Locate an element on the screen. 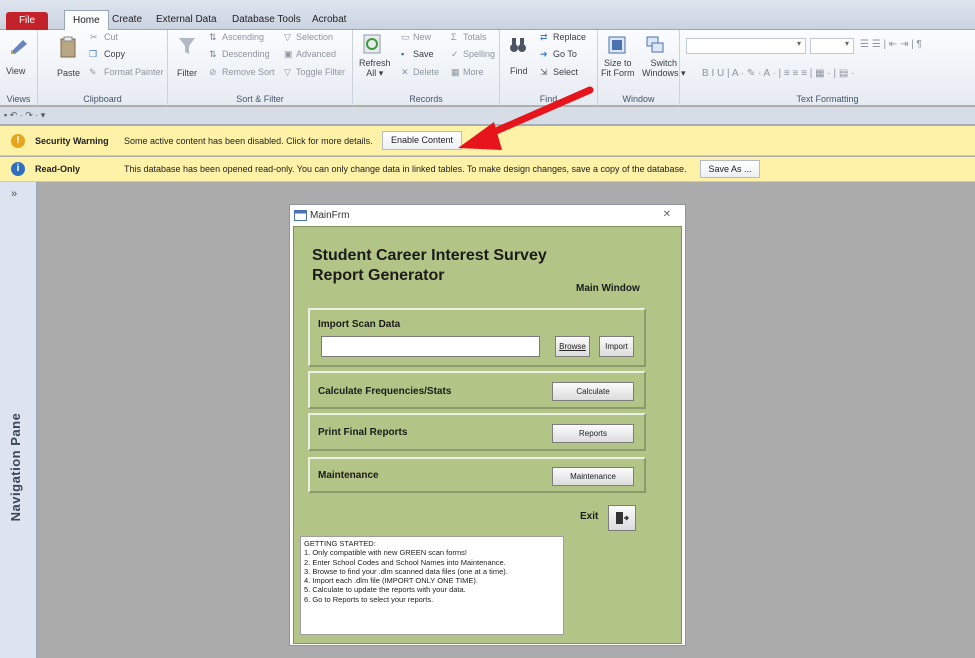  tab-create: Create is located at coordinates (127, 20).